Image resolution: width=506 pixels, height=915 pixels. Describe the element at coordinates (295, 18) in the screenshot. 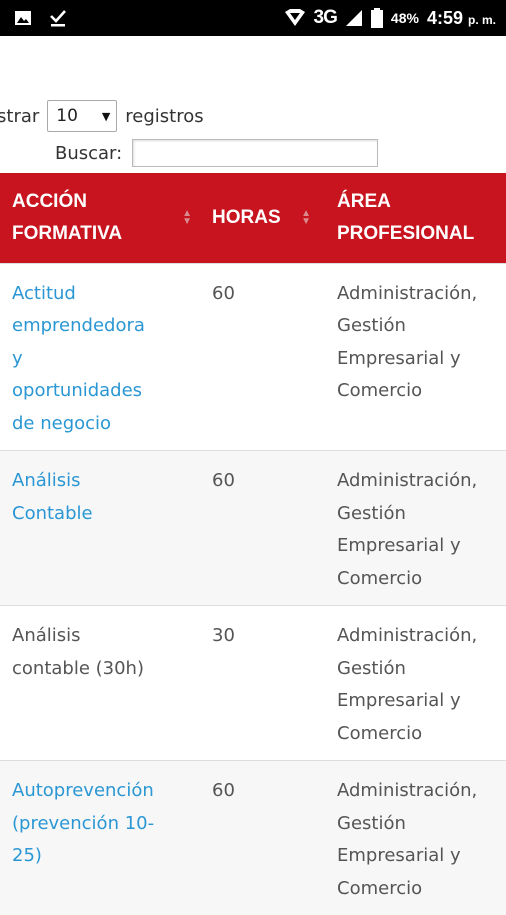

I see `wifi-icon` at that location.